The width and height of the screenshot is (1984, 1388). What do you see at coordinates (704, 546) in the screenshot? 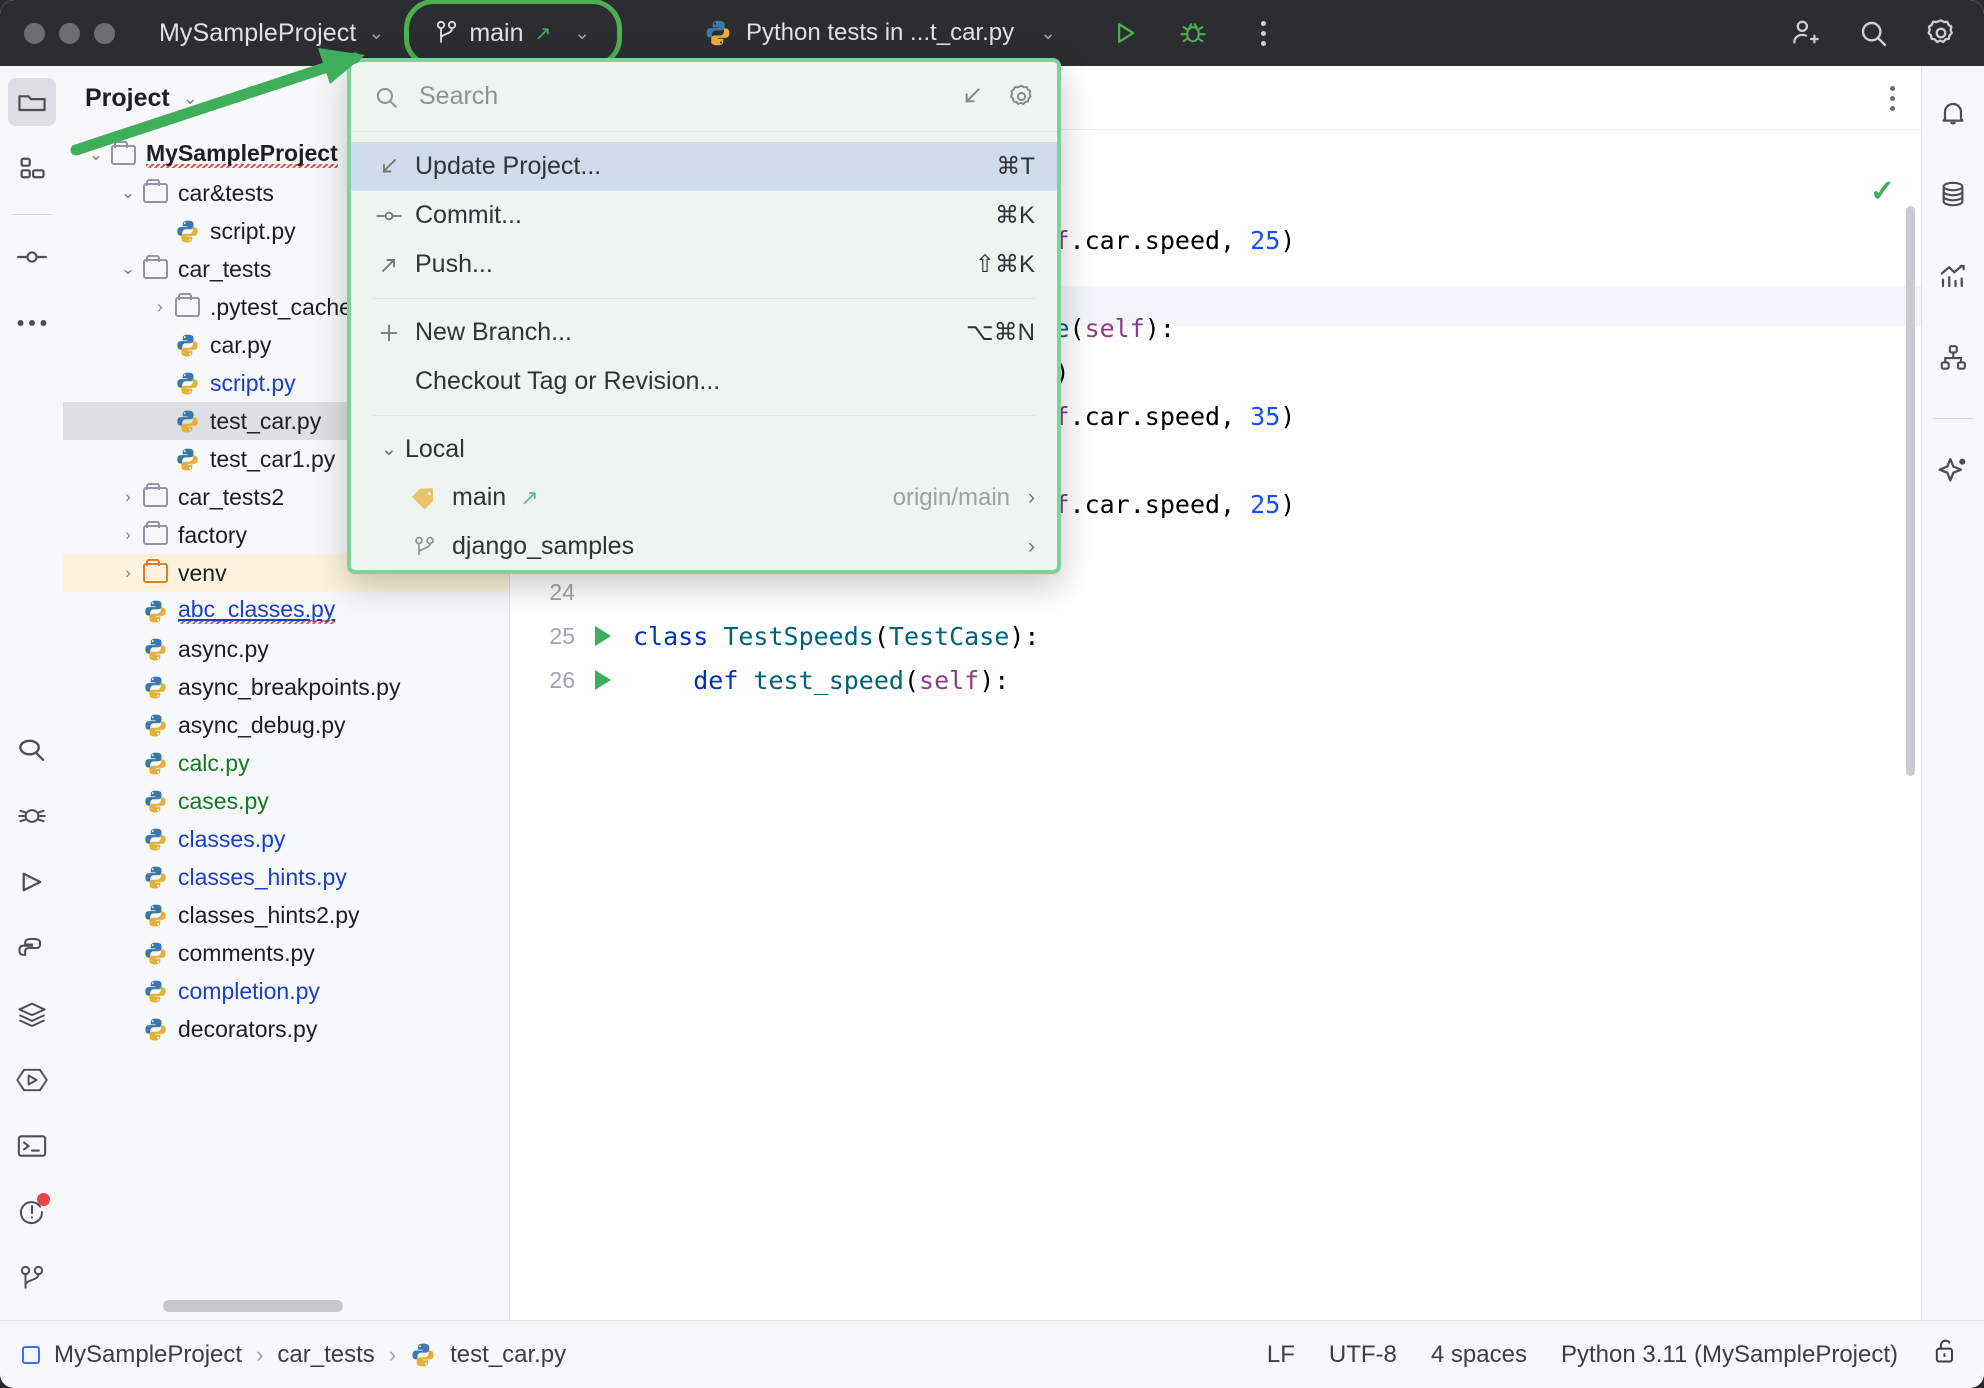
I see `branch-row-django-samples: django_samples ›` at bounding box center [704, 546].